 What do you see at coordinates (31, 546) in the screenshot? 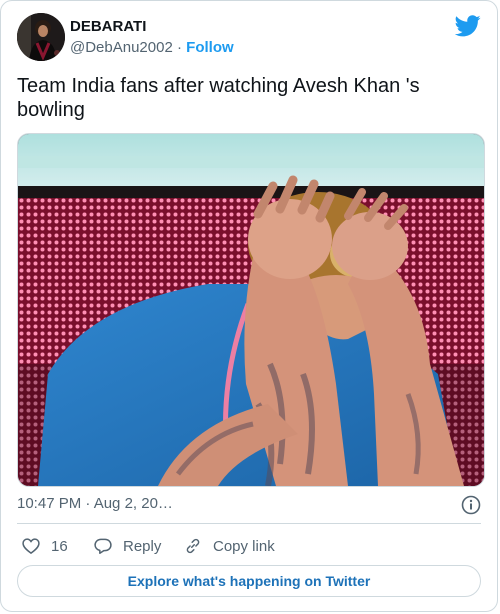
I see `heart-icon` at bounding box center [31, 546].